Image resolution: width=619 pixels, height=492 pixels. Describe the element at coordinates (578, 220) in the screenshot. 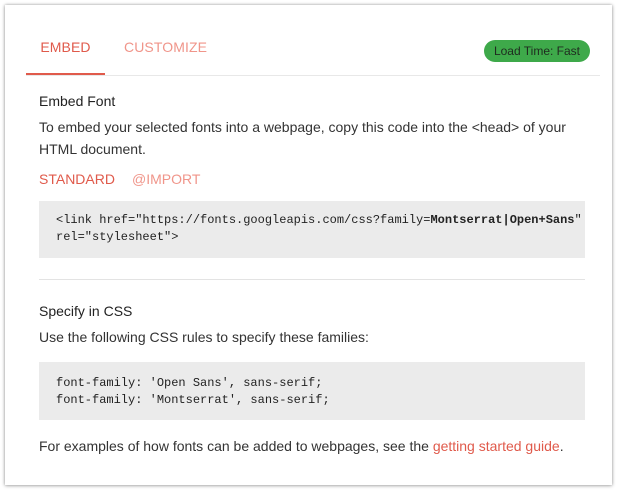

I see `code-link-suffix: "` at that location.